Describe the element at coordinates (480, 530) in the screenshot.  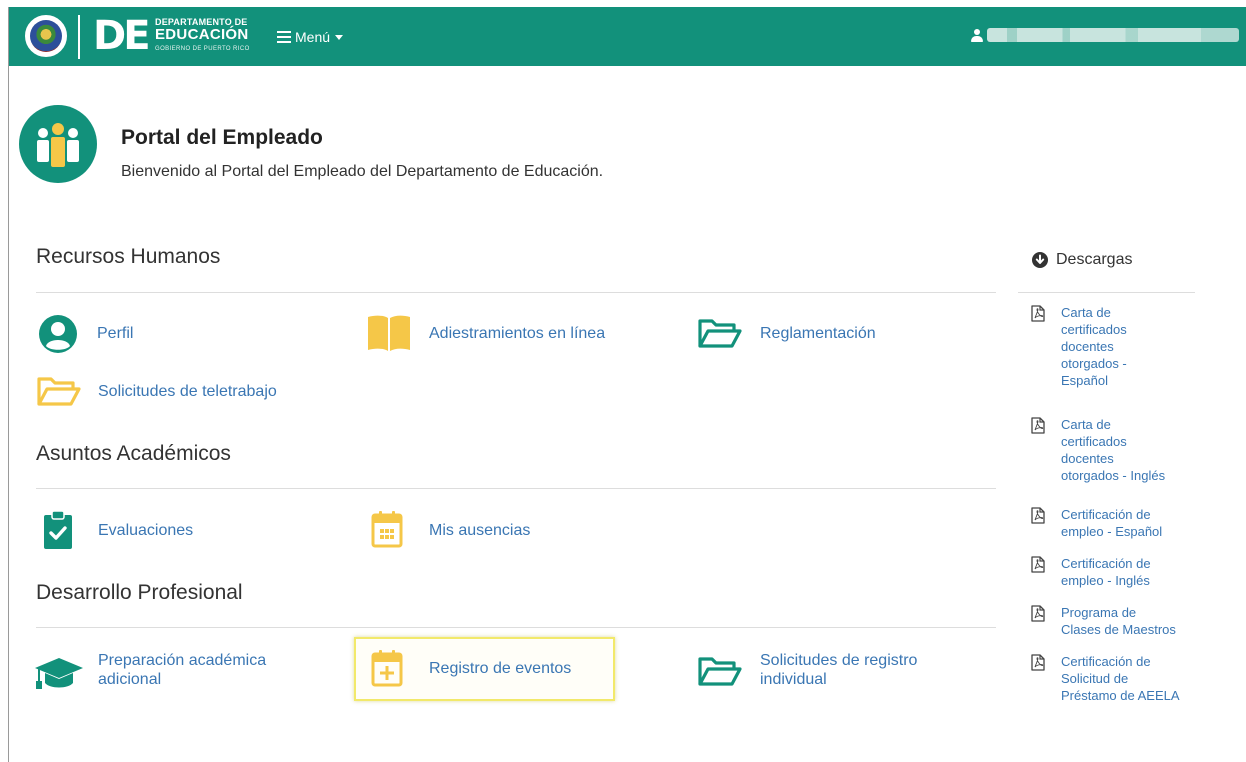
I see `link-label: Mis ausencias` at that location.